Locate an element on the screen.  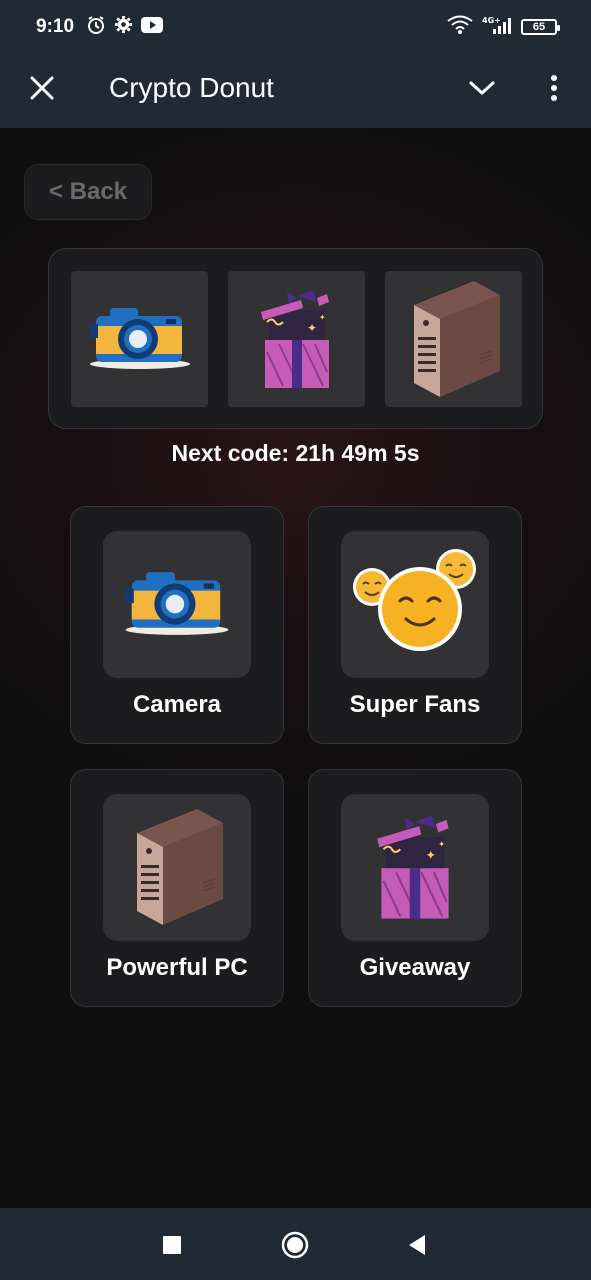
app-title: Crypto Donut is located at coordinates (191, 87).